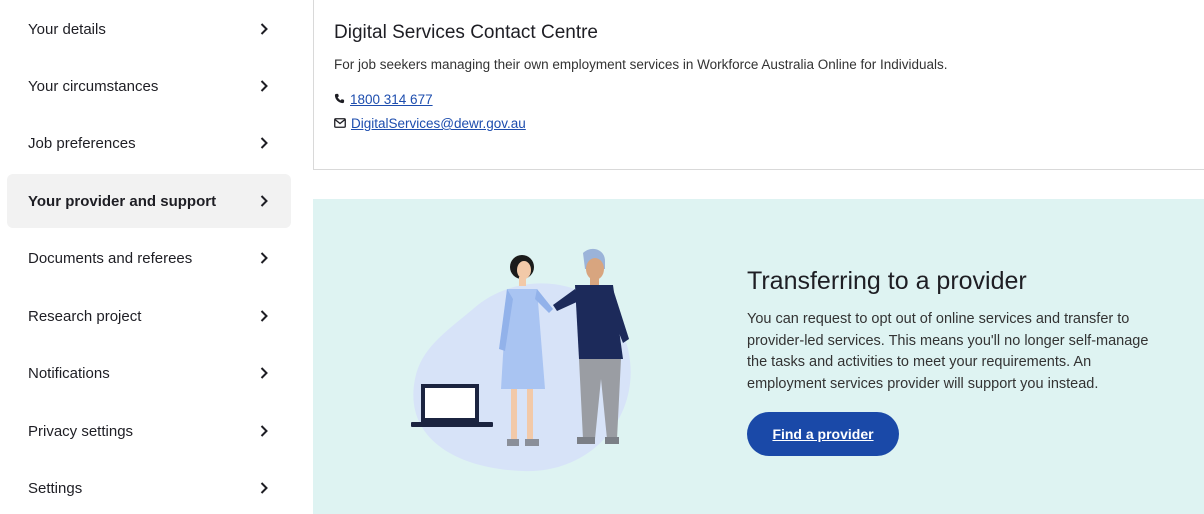 The height and width of the screenshot is (514, 1204). I want to click on phone-link: 1800 314 677, so click(391, 99).